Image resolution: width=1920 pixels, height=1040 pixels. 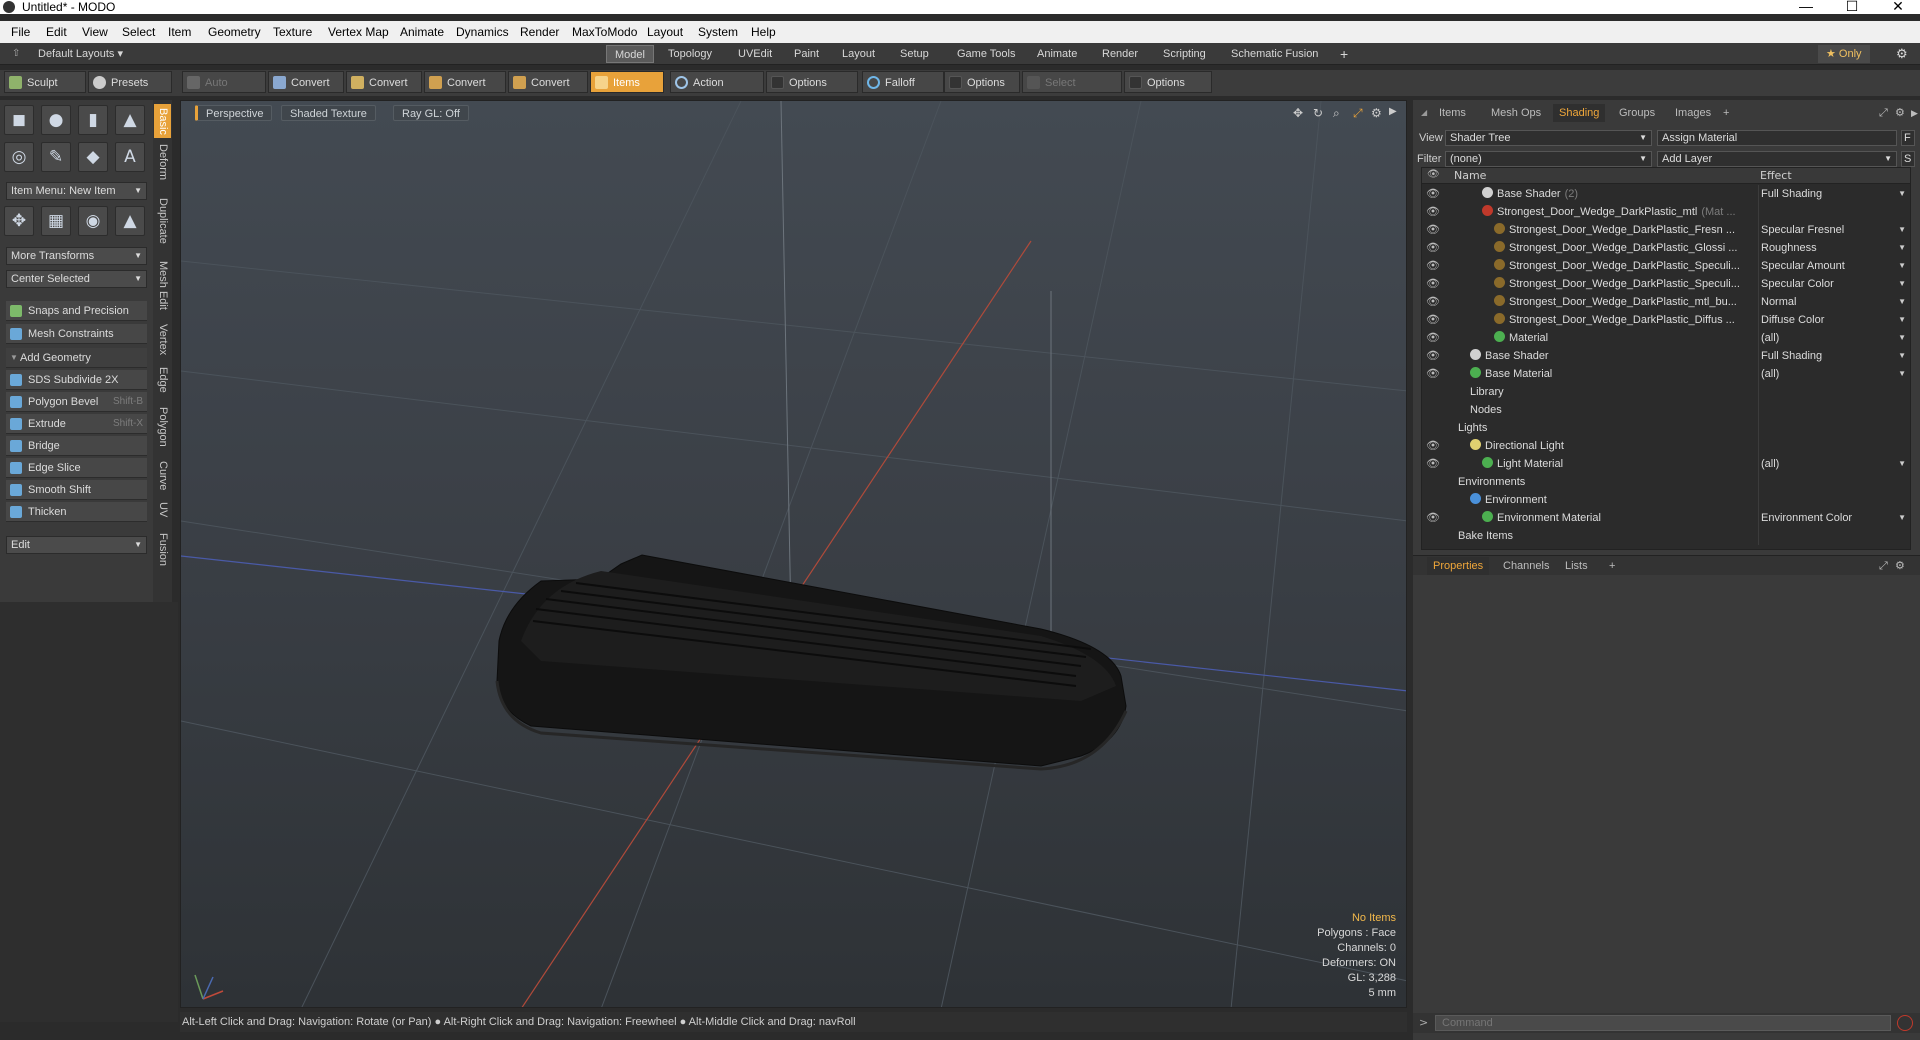 What do you see at coordinates (20, 32) in the screenshot?
I see `menu-file: File` at bounding box center [20, 32].